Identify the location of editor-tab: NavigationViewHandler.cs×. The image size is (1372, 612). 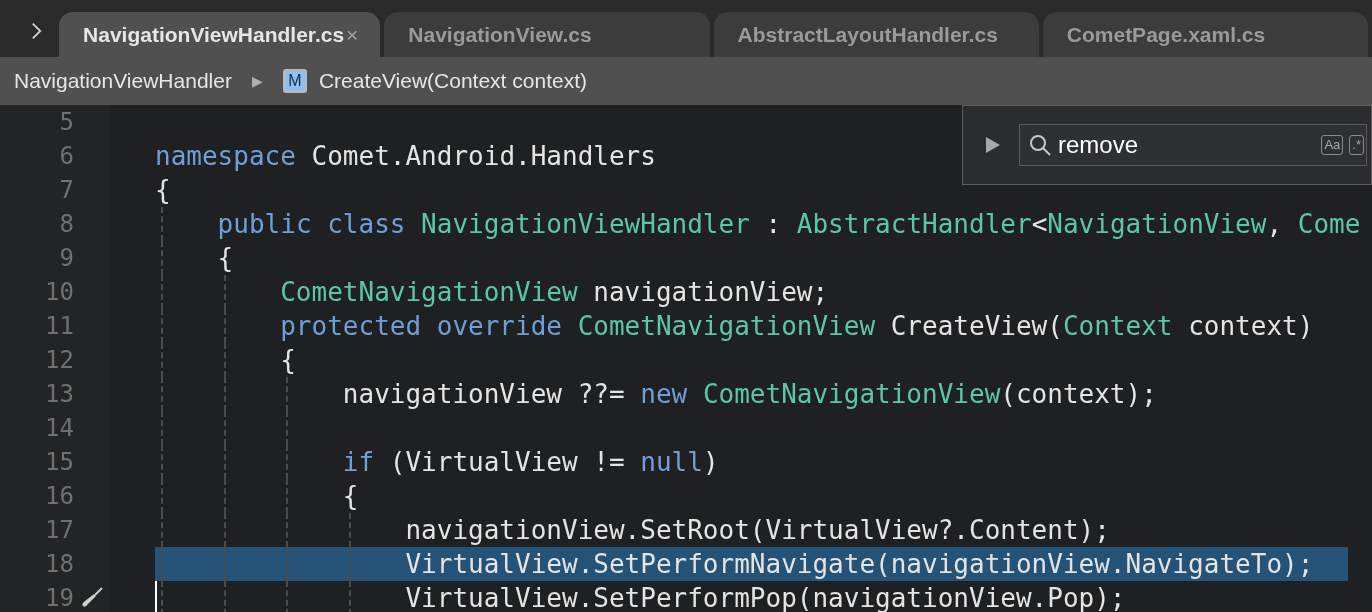
(220, 34).